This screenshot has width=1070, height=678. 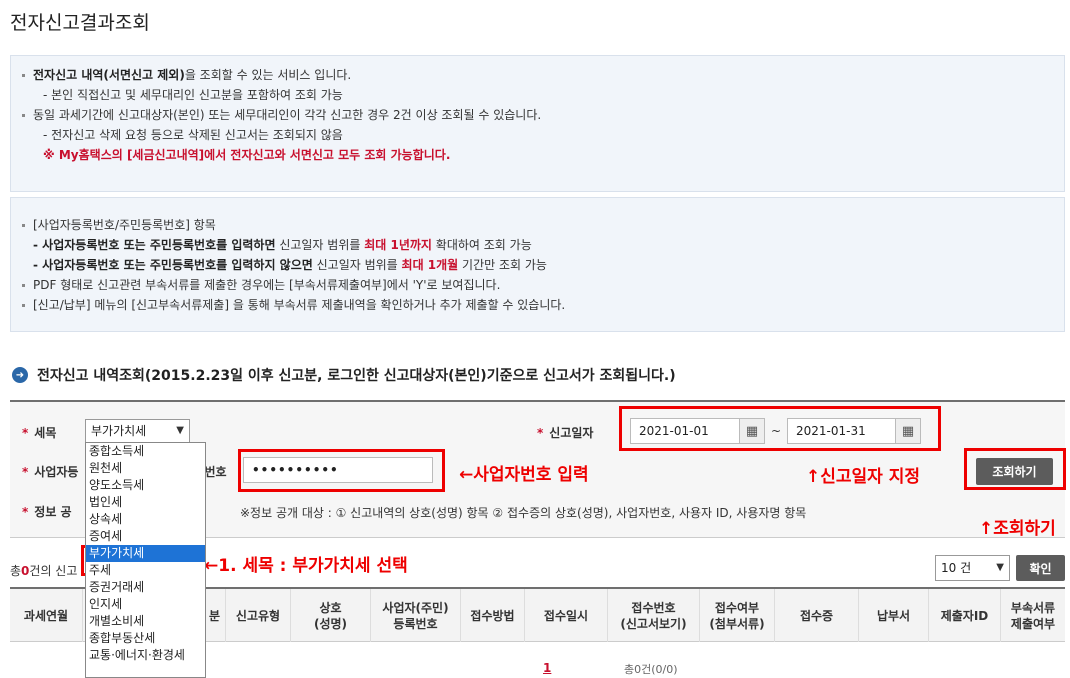 What do you see at coordinates (145, 468) in the screenshot?
I see `dropdown-option: 원천세` at bounding box center [145, 468].